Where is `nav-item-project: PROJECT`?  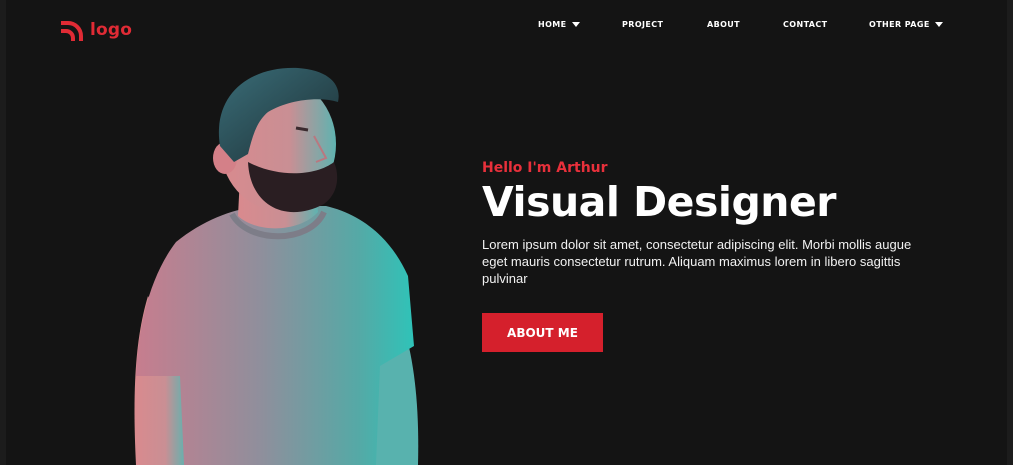
nav-item-project: PROJECT is located at coordinates (642, 24).